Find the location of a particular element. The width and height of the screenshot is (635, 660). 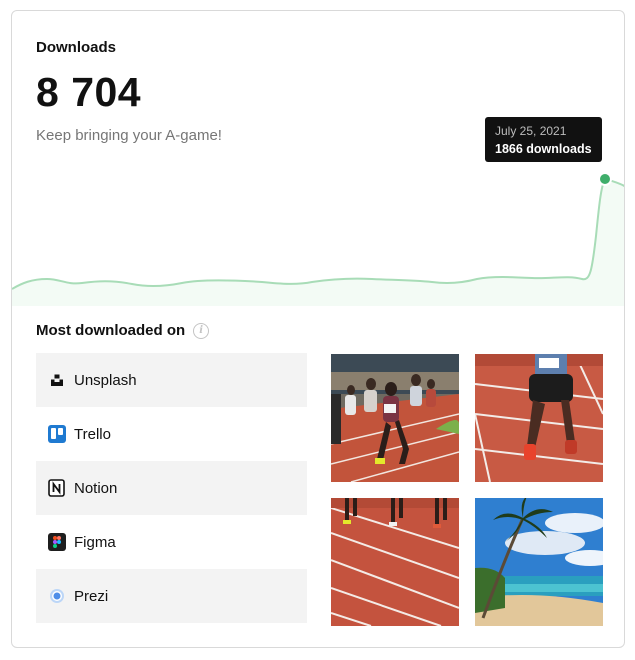

unsplash-icon is located at coordinates (57, 380).